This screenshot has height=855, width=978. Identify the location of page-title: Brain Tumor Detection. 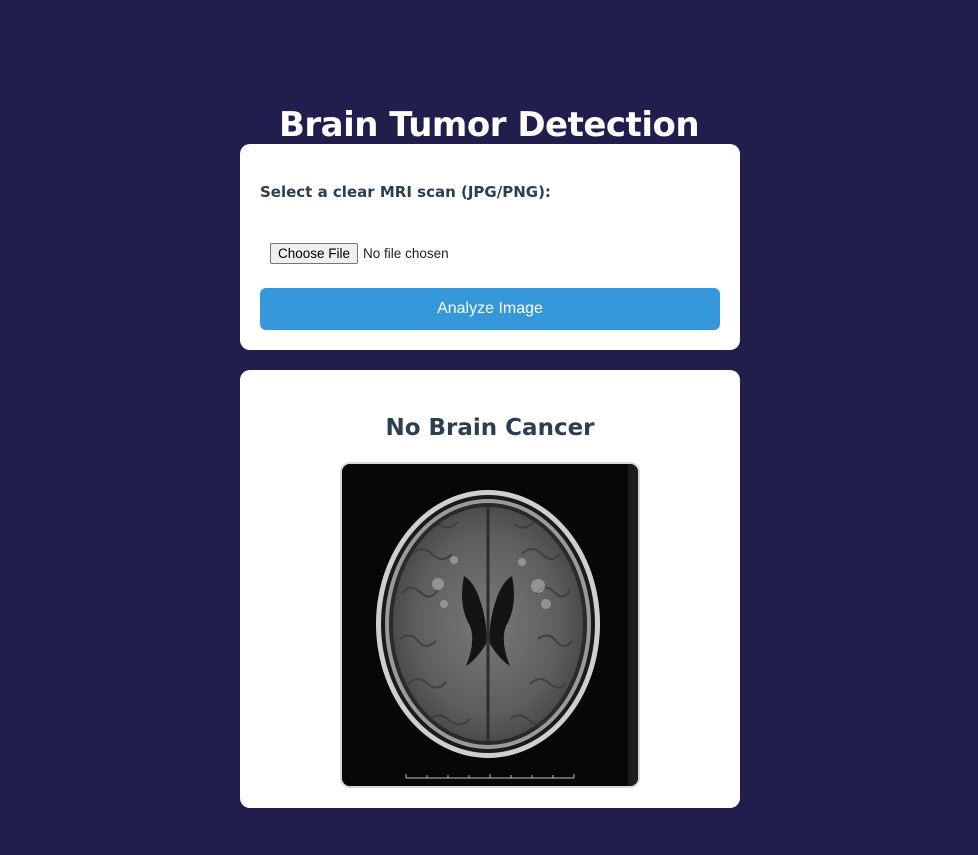
(489, 124).